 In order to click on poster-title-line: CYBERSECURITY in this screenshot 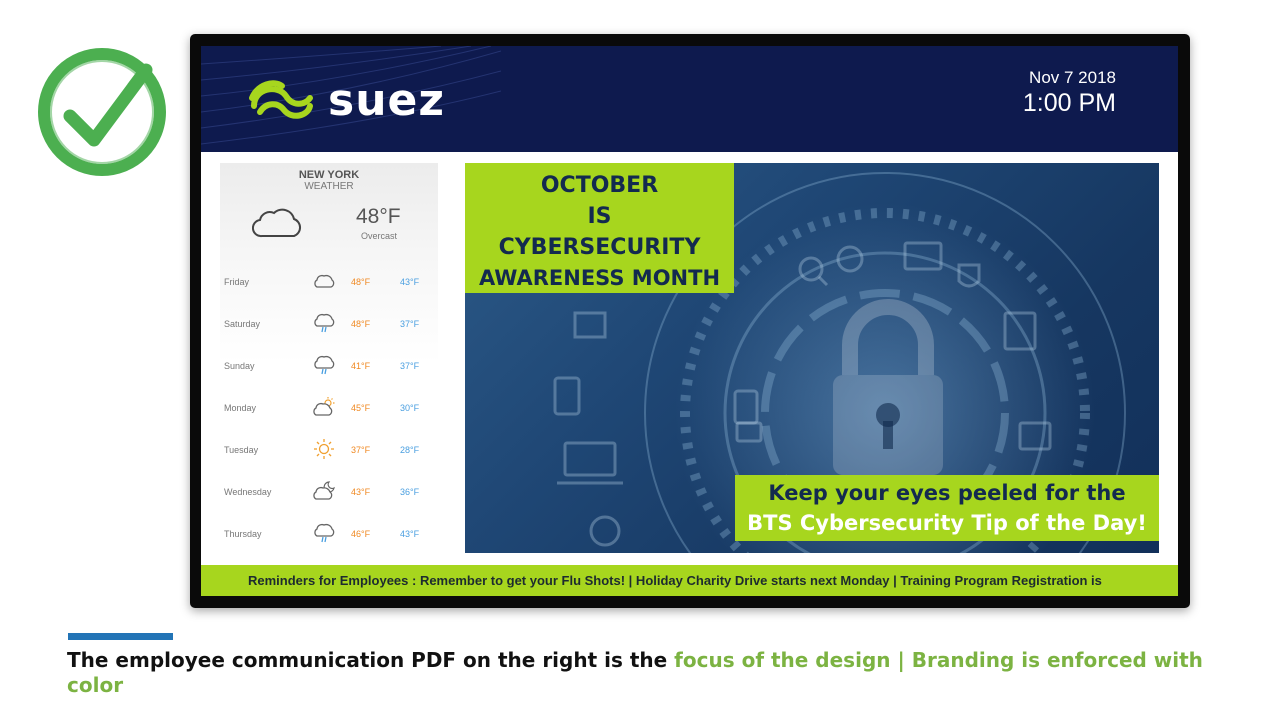, I will do `click(599, 247)`.